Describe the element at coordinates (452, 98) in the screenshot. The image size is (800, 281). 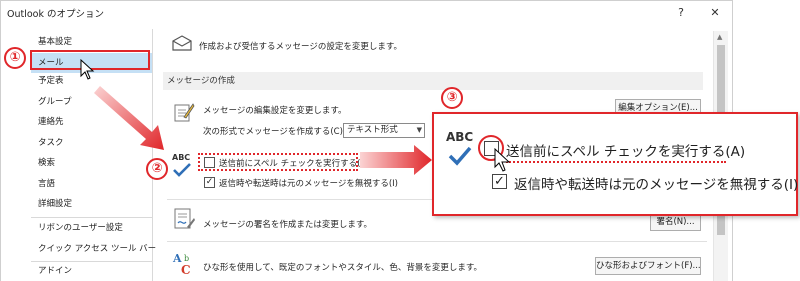
I see `step-3-badge: ③` at that location.